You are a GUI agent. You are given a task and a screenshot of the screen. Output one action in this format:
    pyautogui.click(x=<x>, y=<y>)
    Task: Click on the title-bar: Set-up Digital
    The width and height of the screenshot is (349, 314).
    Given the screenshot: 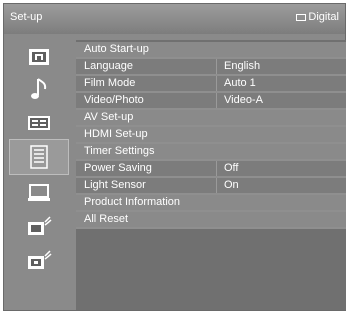 What is the action you would take?
    pyautogui.click(x=174, y=19)
    